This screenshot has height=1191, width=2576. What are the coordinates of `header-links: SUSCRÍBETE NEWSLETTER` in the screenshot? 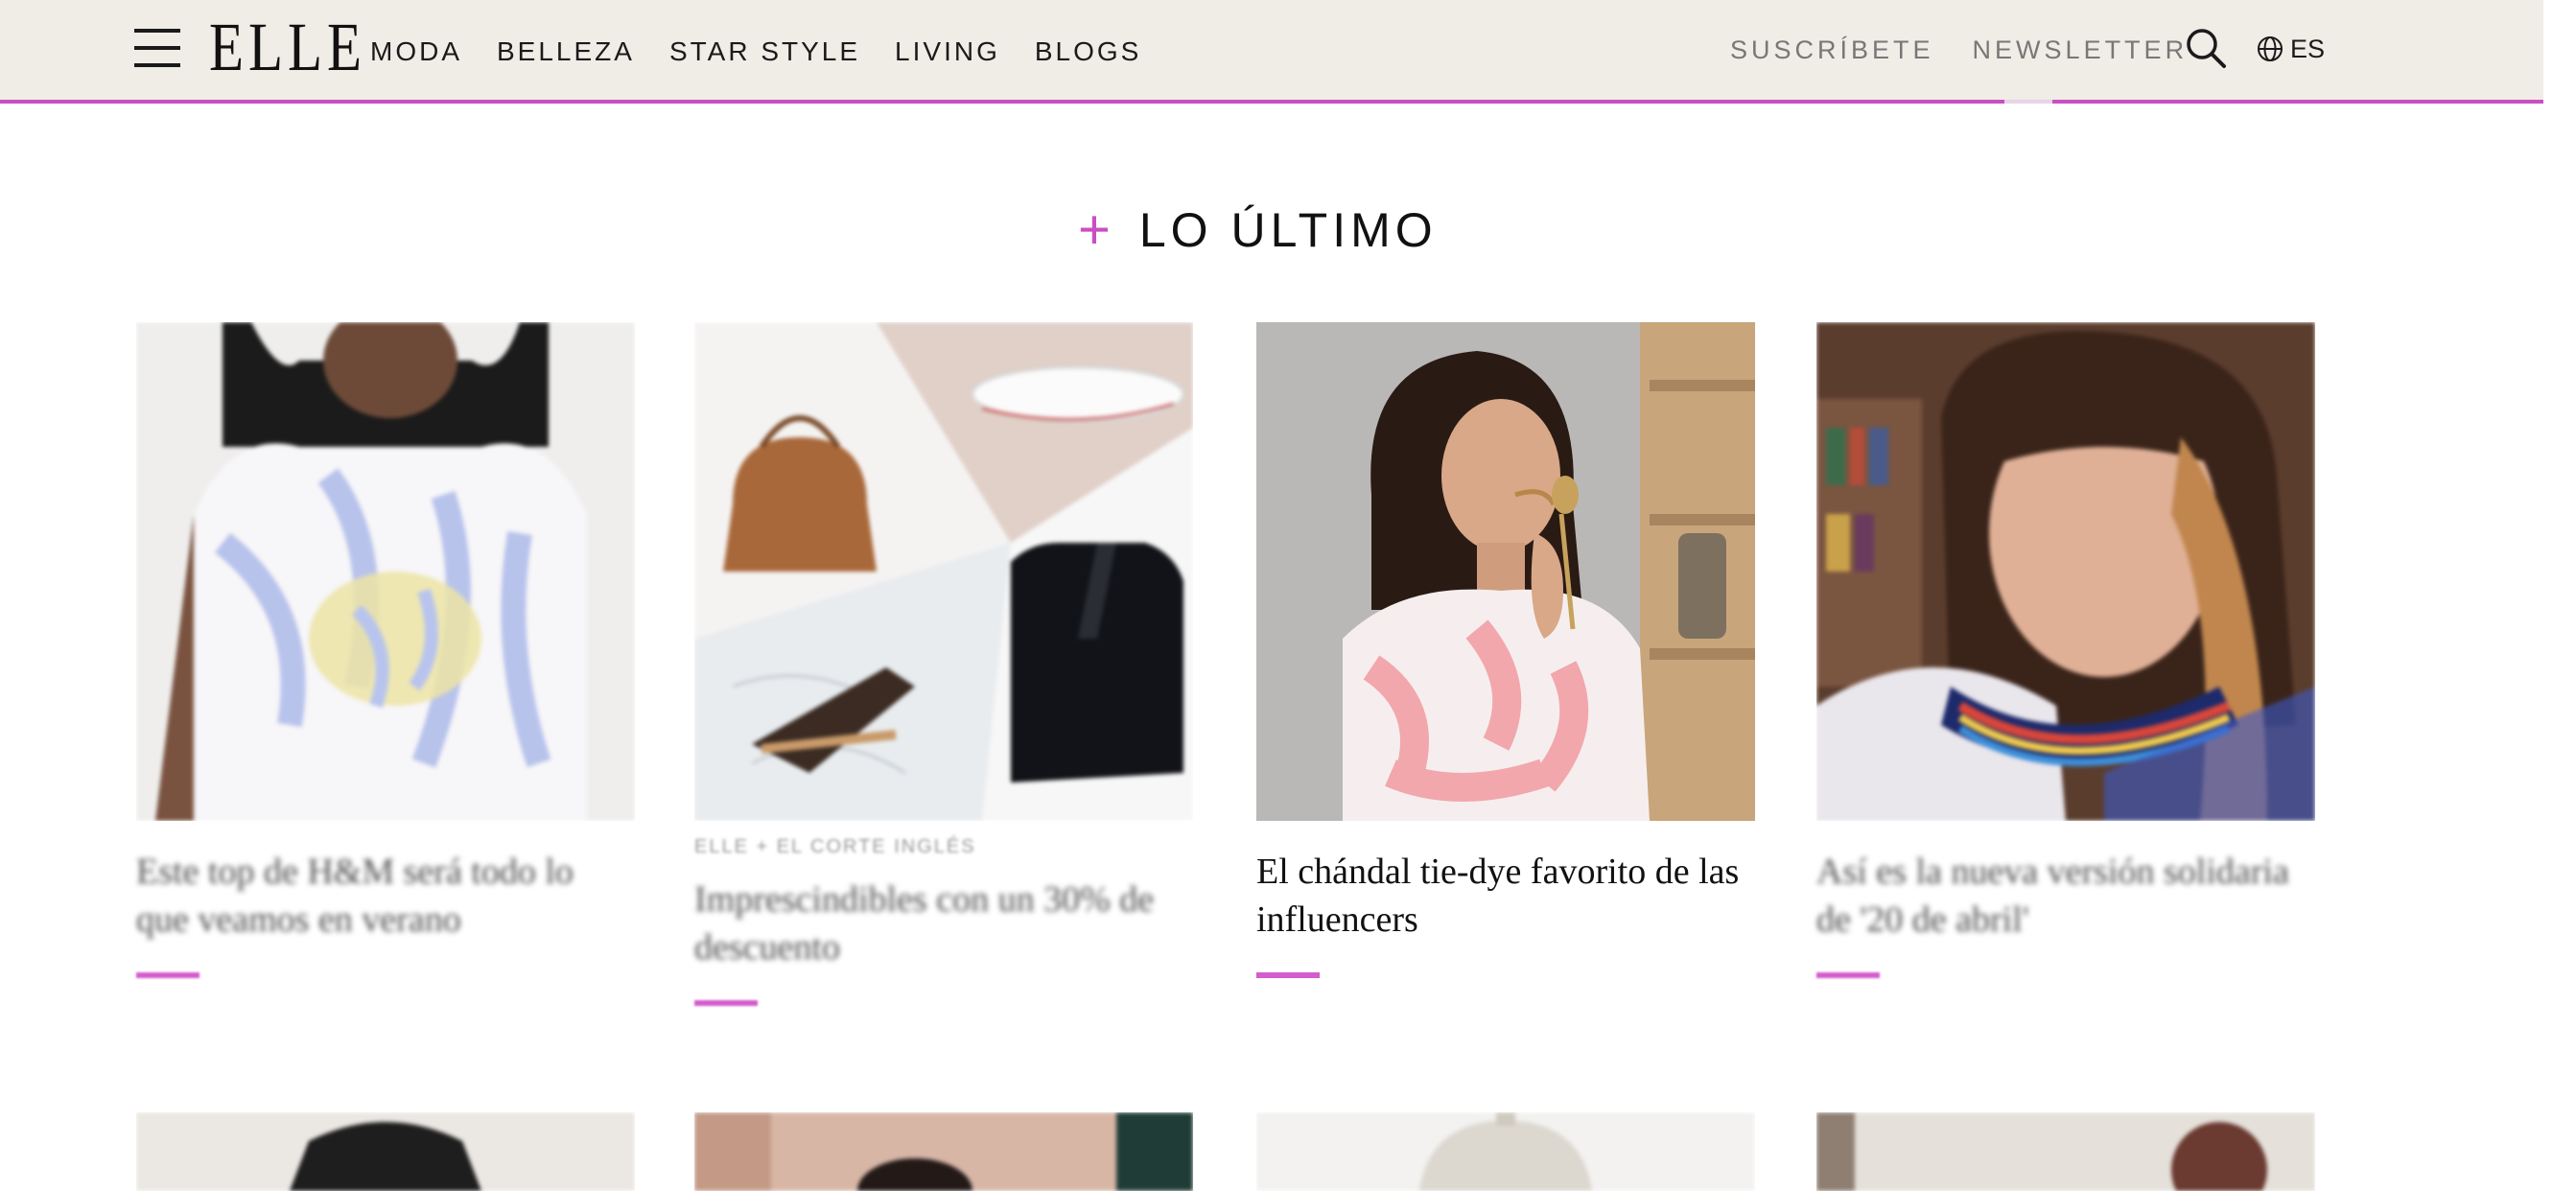 It's located at (1978, 50).